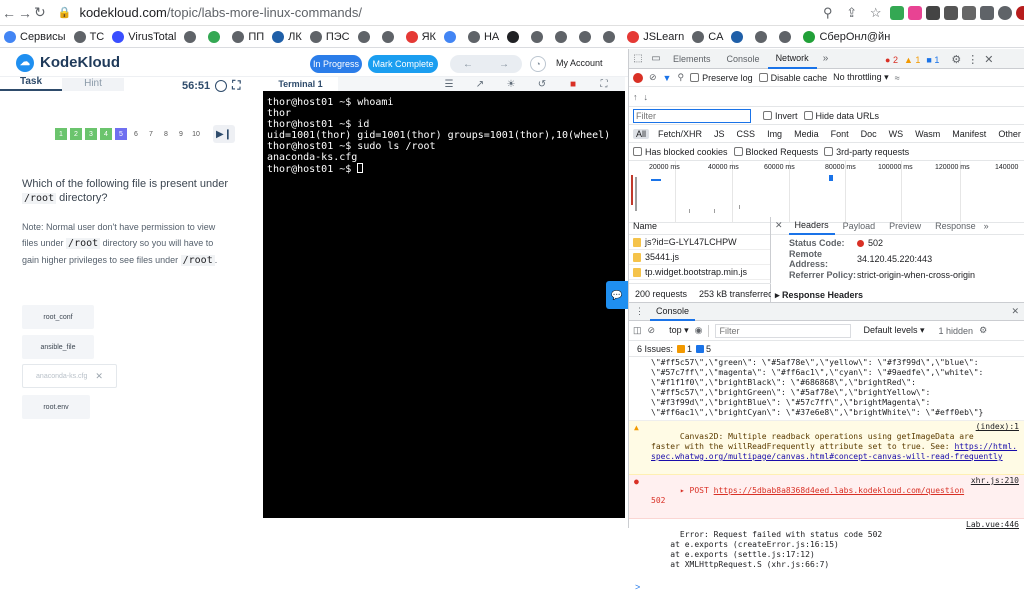 This screenshot has height=594, width=1024. Describe the element at coordinates (876, 13) in the screenshot. I see `star-icon: ☆` at that location.